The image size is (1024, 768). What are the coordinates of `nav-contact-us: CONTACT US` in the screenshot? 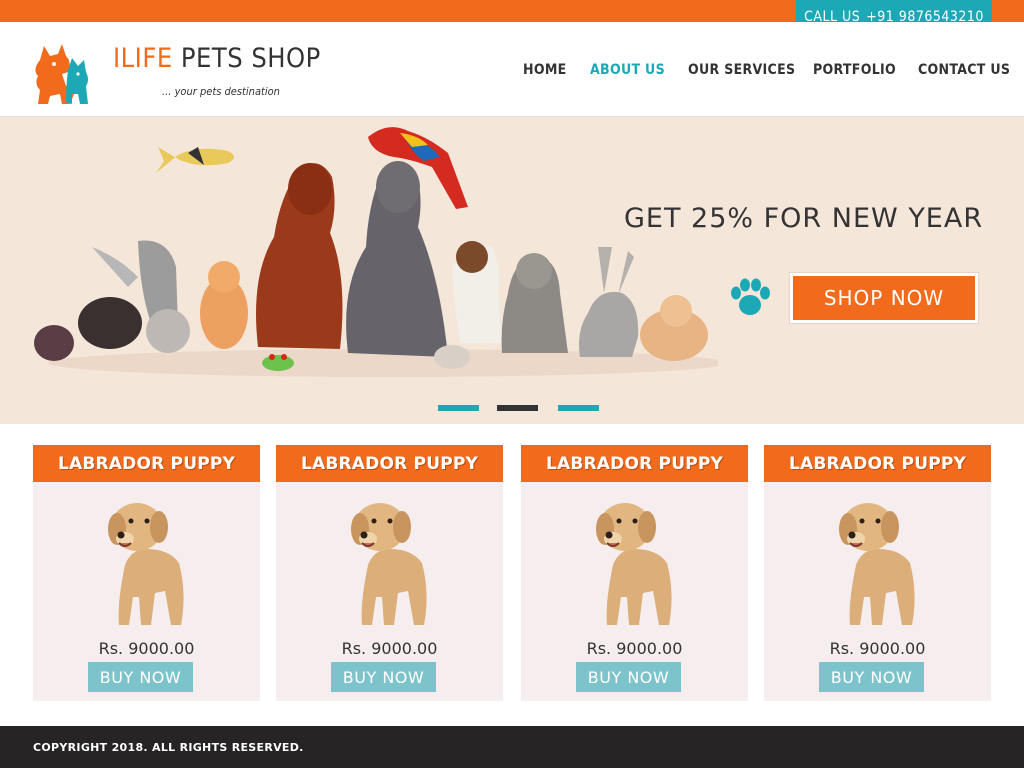 It's located at (964, 70).